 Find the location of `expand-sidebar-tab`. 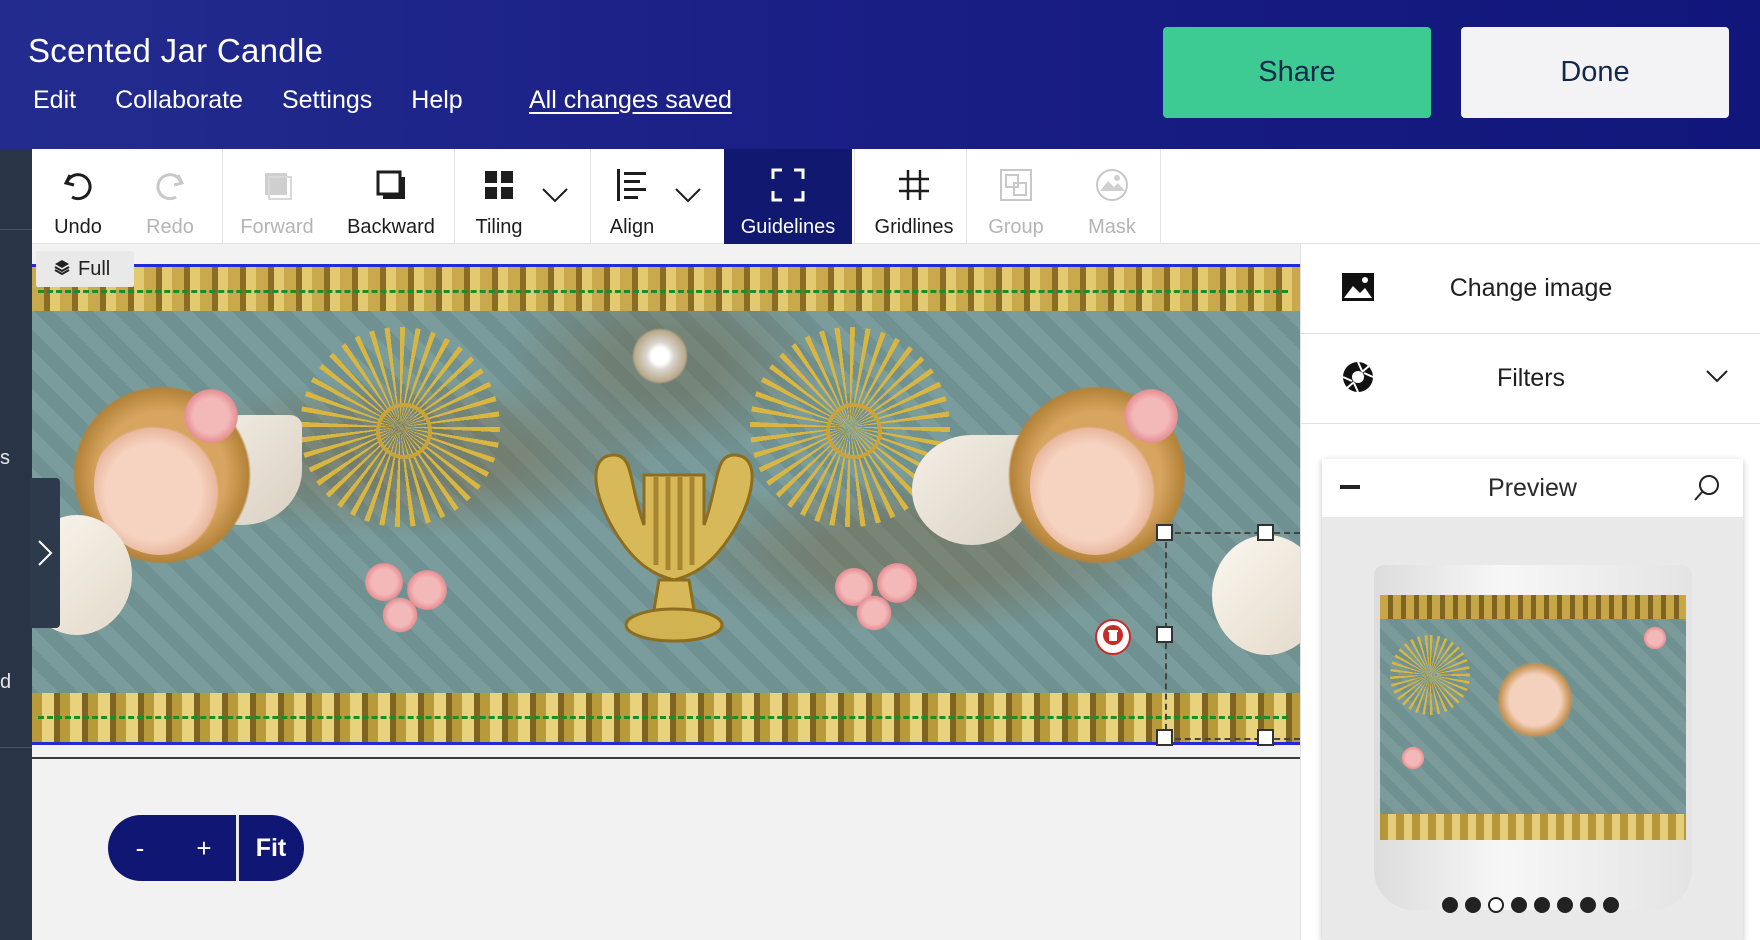

expand-sidebar-tab is located at coordinates (45, 553).